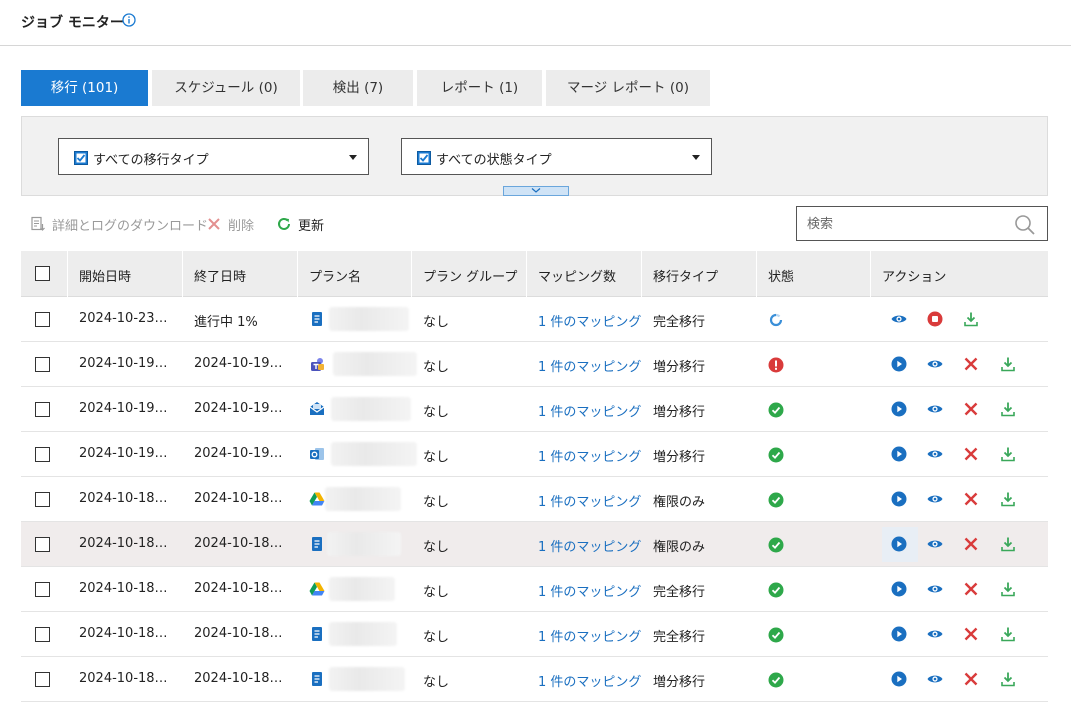  Describe the element at coordinates (226, 88) in the screenshot. I see `tab-schedule: スケジュール (0)` at that location.